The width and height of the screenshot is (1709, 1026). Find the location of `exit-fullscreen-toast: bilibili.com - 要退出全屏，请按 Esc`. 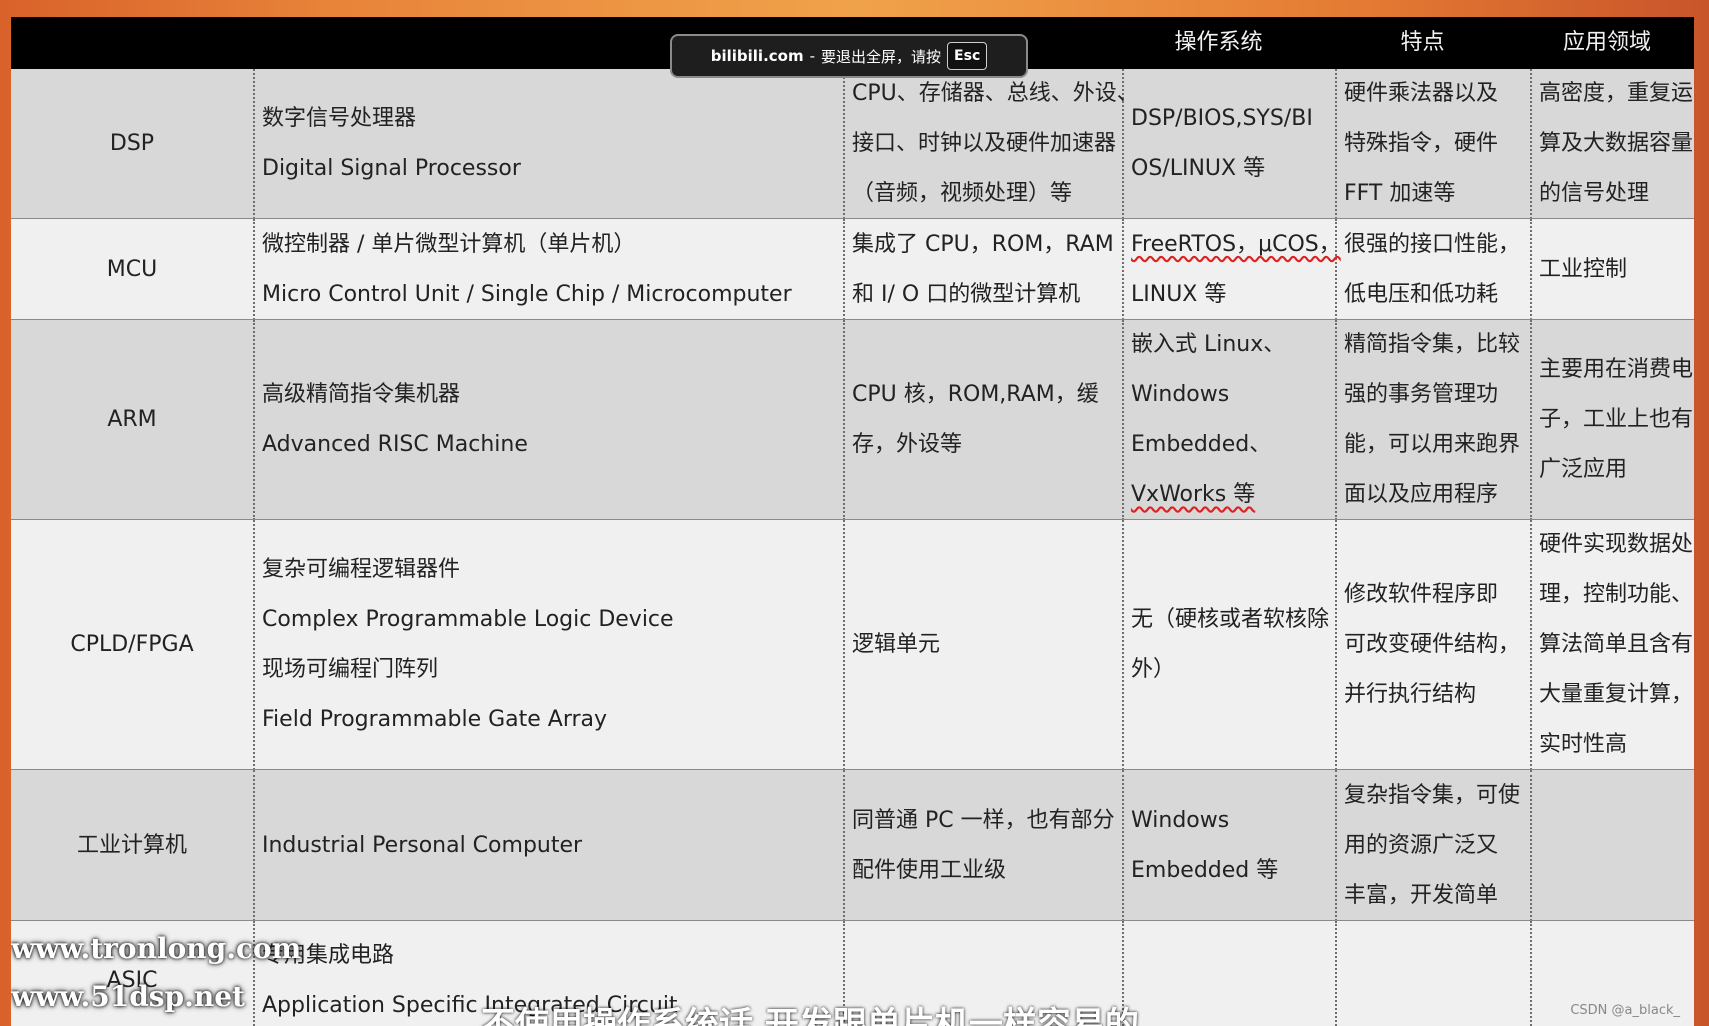

exit-fullscreen-toast: bilibili.com - 要退出全屏，请按 Esc is located at coordinates (849, 56).